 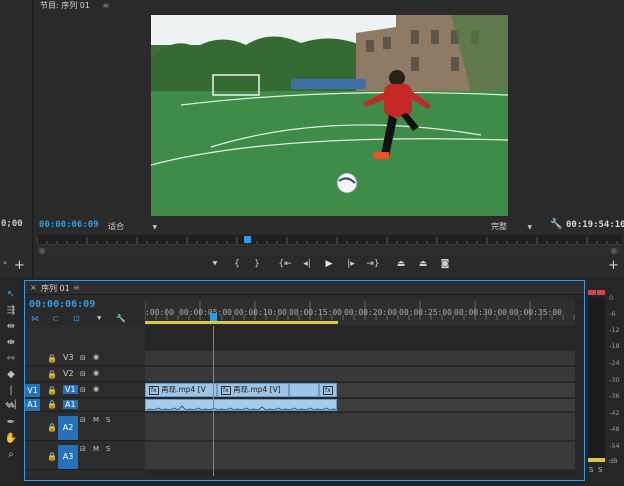 I want to click on rate-stretch-tool-icon: ⇿, so click(x=11, y=359).